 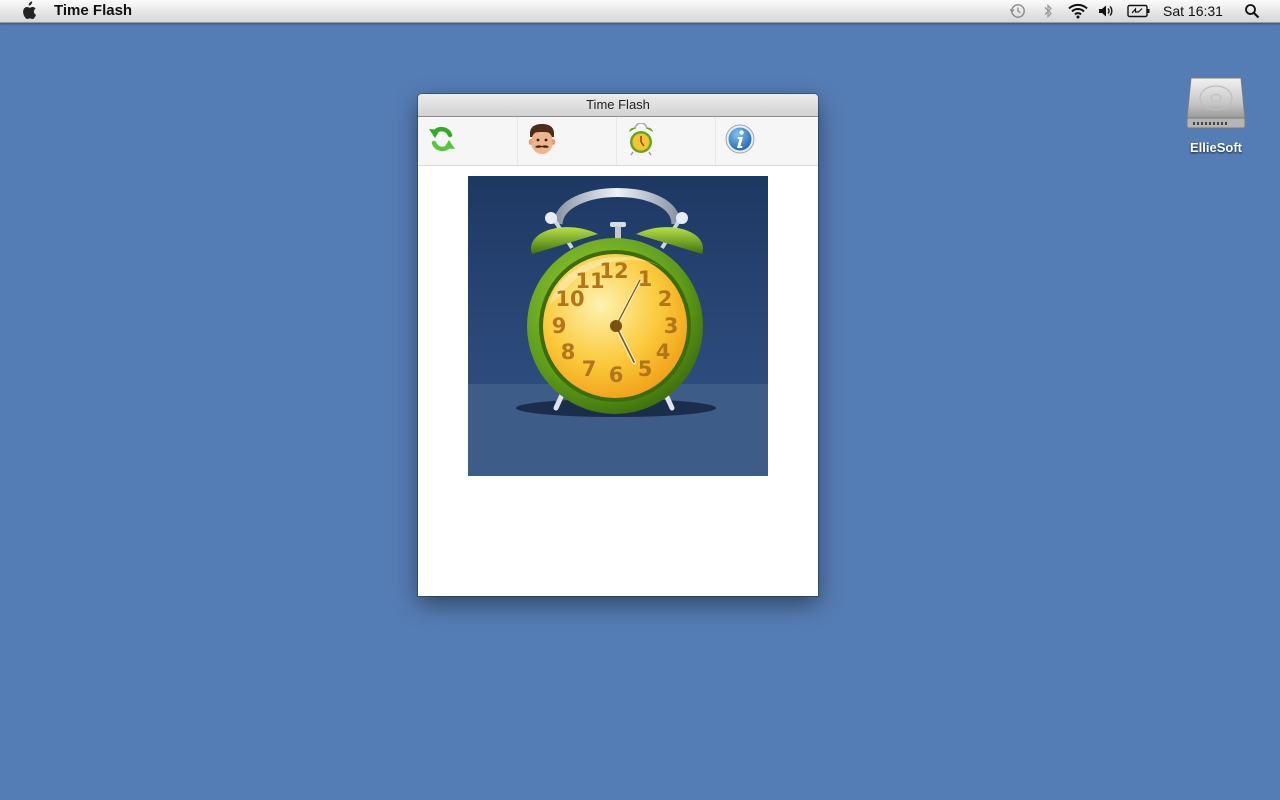 I want to click on alarm-clock-image: 12 1 2 3 4 5 6 7 8 9 10 11, so click(x=618, y=326).